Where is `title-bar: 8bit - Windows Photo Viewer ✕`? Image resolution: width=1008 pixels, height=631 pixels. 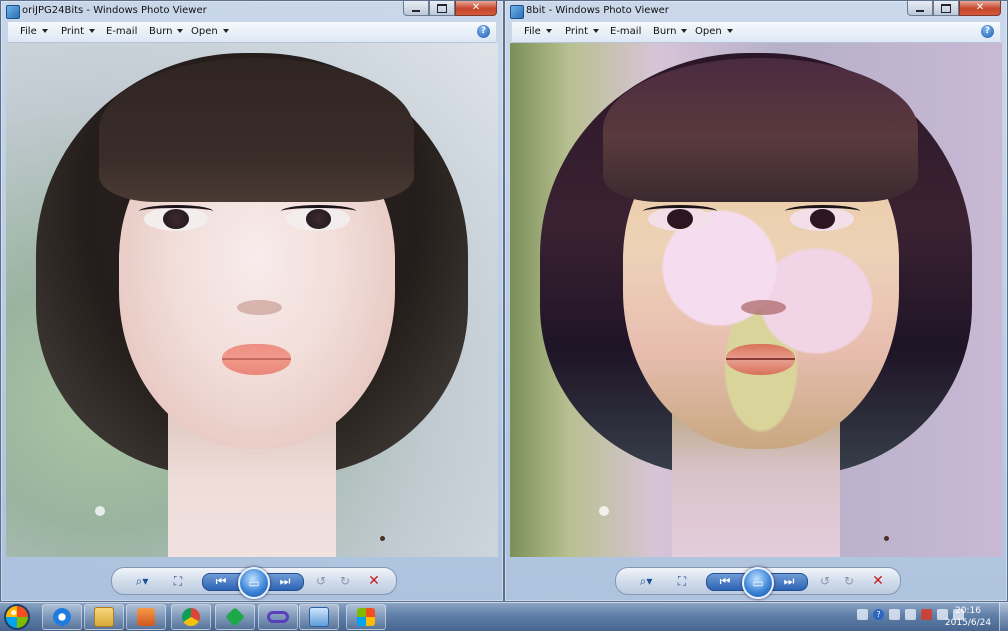 title-bar: 8bit - Windows Photo Viewer ✕ is located at coordinates (756, 11).